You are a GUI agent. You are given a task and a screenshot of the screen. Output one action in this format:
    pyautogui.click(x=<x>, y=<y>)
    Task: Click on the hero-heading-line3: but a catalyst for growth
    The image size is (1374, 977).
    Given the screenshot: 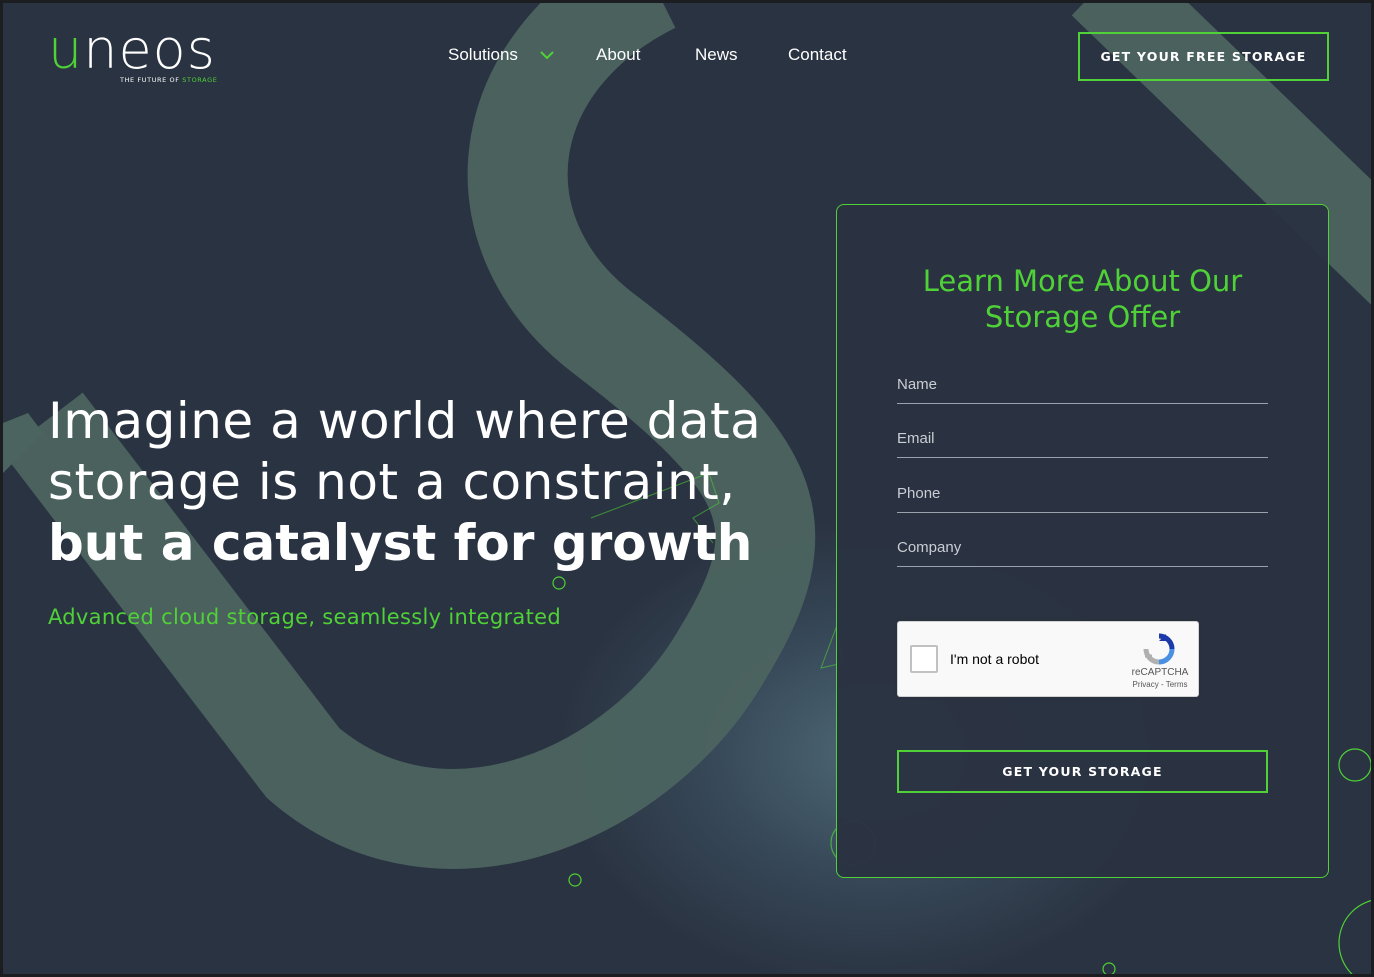 What is the action you would take?
    pyautogui.click(x=400, y=543)
    